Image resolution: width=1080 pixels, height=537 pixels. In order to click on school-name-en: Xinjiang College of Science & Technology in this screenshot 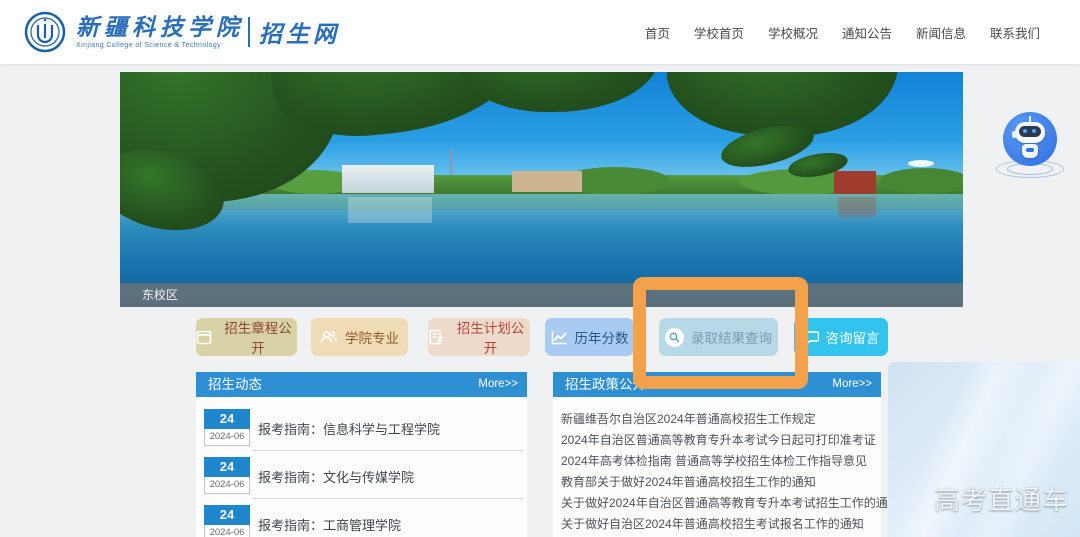, I will do `click(149, 45)`.